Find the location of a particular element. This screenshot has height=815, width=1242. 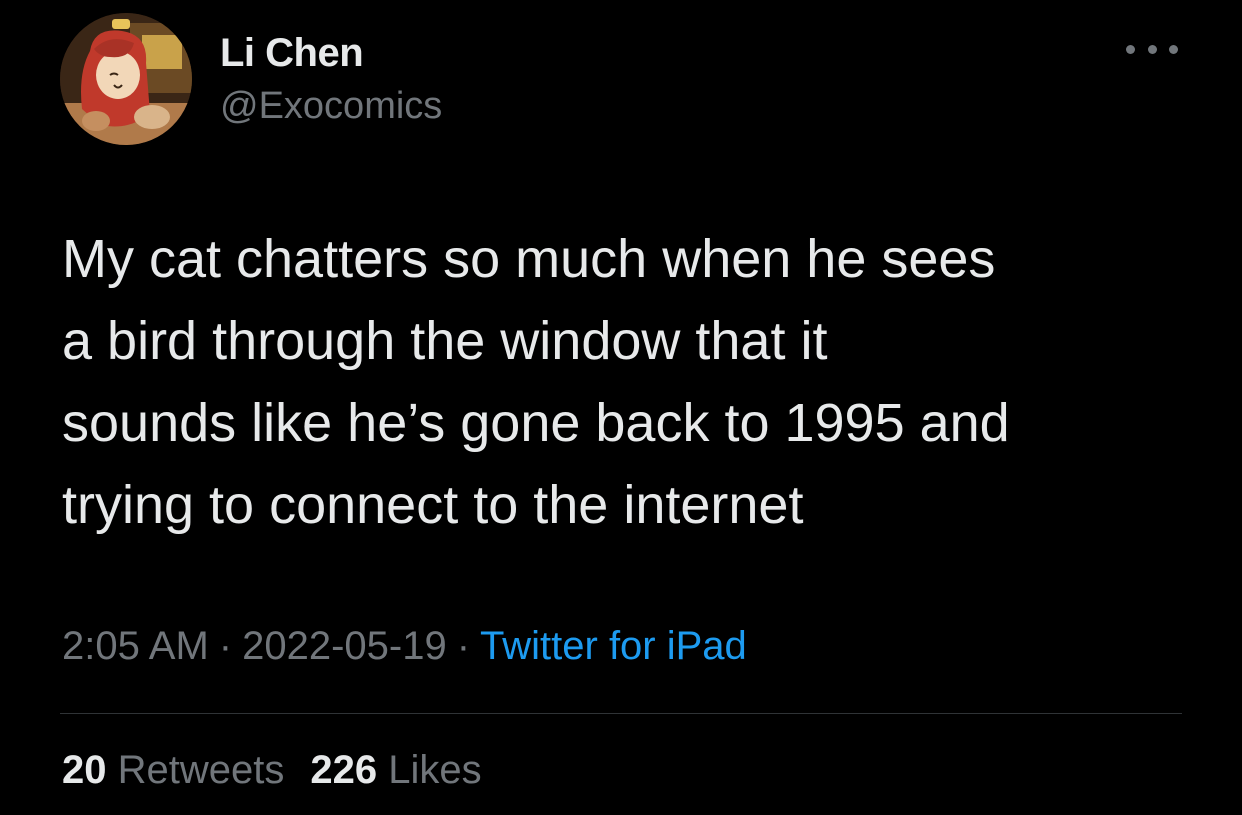

tweet-stats: 20 Retweets 226 Likes is located at coordinates (272, 770).